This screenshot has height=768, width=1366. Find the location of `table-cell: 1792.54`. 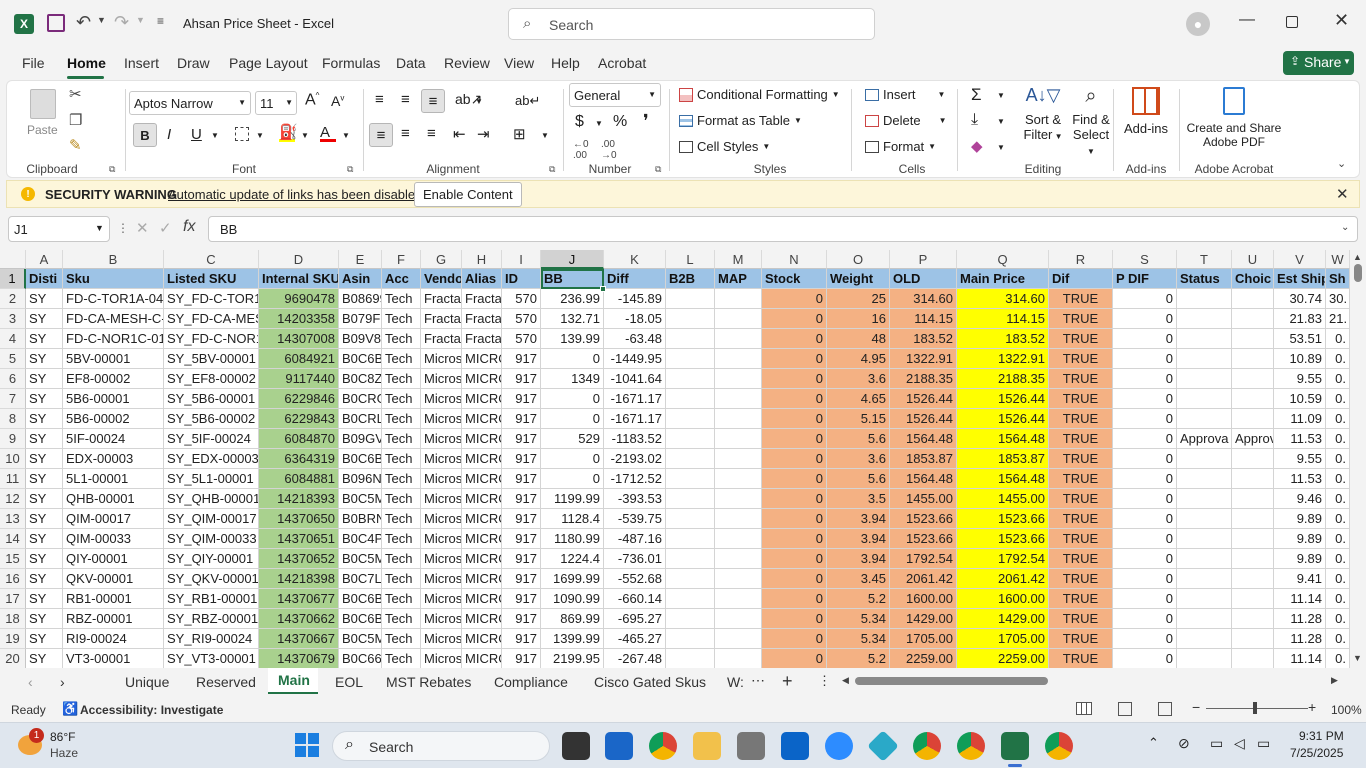

table-cell: 1792.54 is located at coordinates (923, 559).